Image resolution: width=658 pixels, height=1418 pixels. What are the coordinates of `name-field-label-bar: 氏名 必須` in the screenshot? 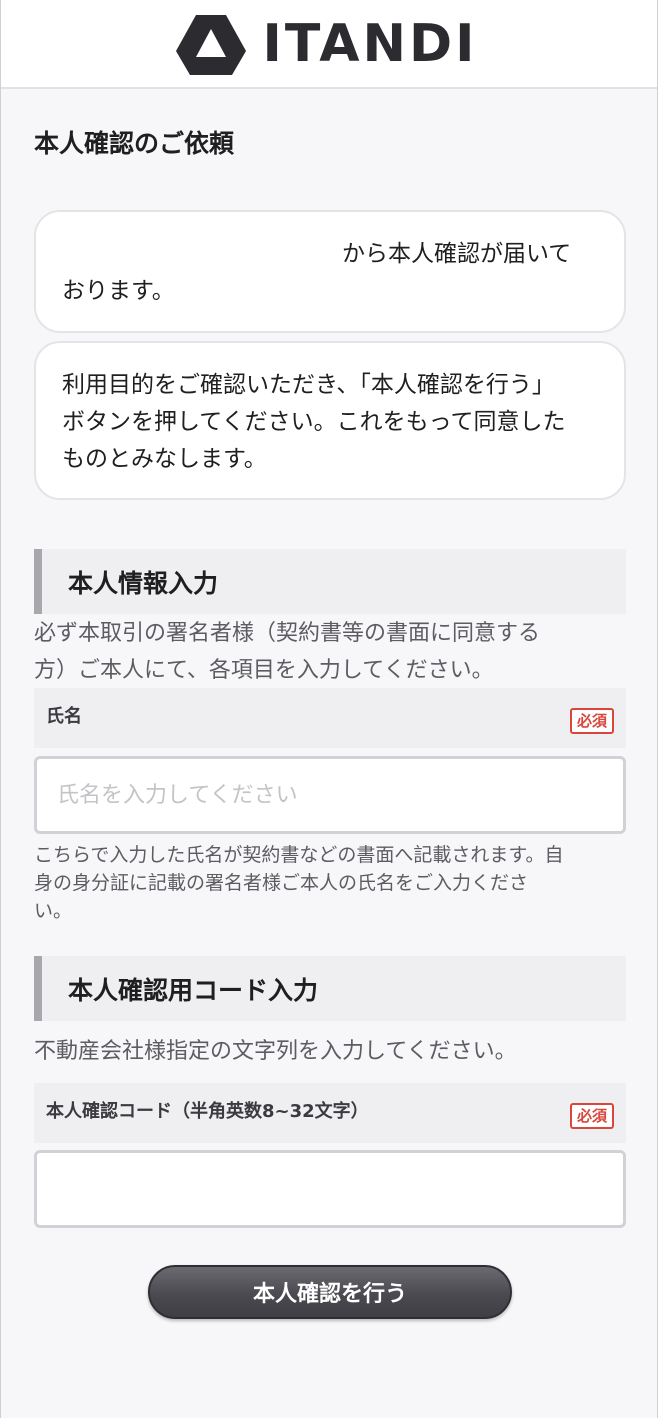 It's located at (330, 718).